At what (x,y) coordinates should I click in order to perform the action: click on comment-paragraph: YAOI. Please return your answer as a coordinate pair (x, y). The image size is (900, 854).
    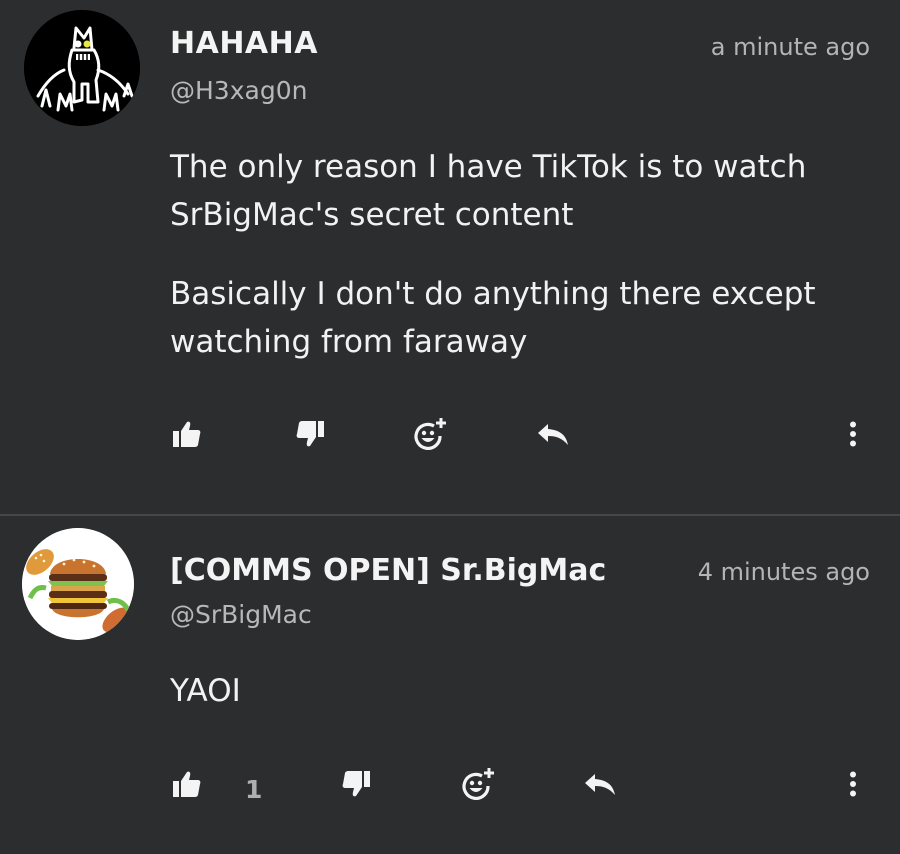
    Looking at the image, I should click on (205, 691).